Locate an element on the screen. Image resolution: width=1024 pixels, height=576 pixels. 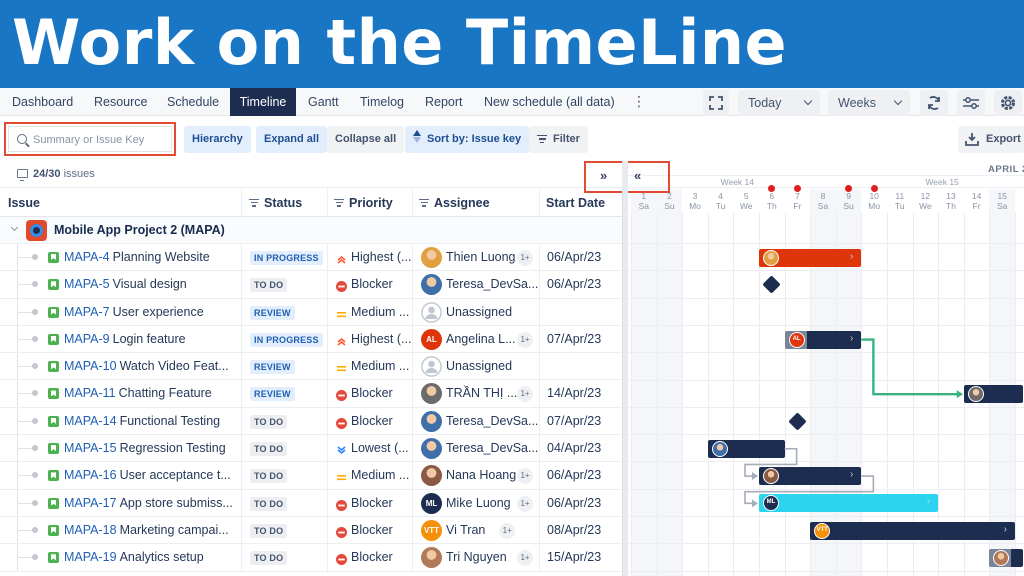
scale-select: Weeks is located at coordinates (869, 103).